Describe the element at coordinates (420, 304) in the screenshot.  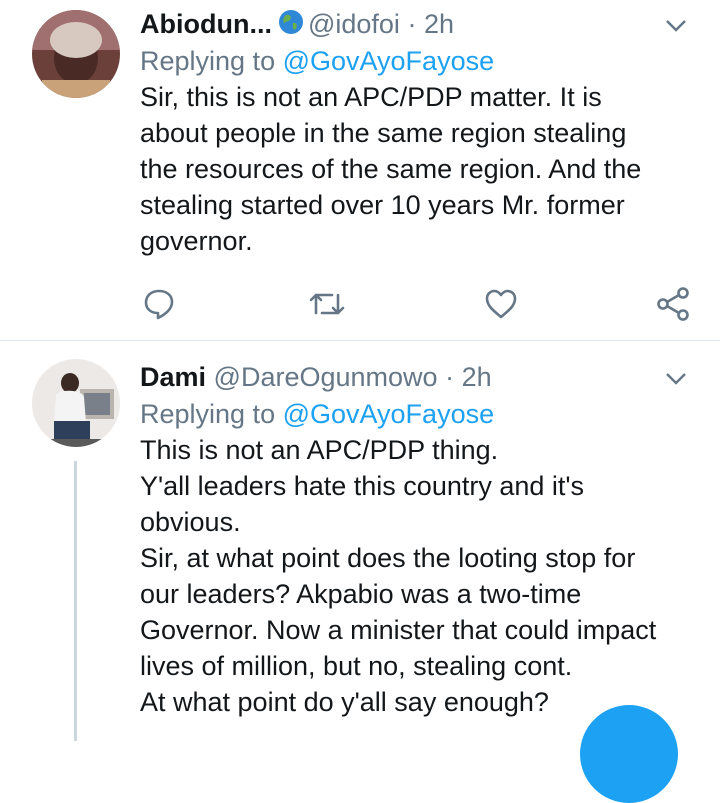
I see `tweet-actions` at that location.